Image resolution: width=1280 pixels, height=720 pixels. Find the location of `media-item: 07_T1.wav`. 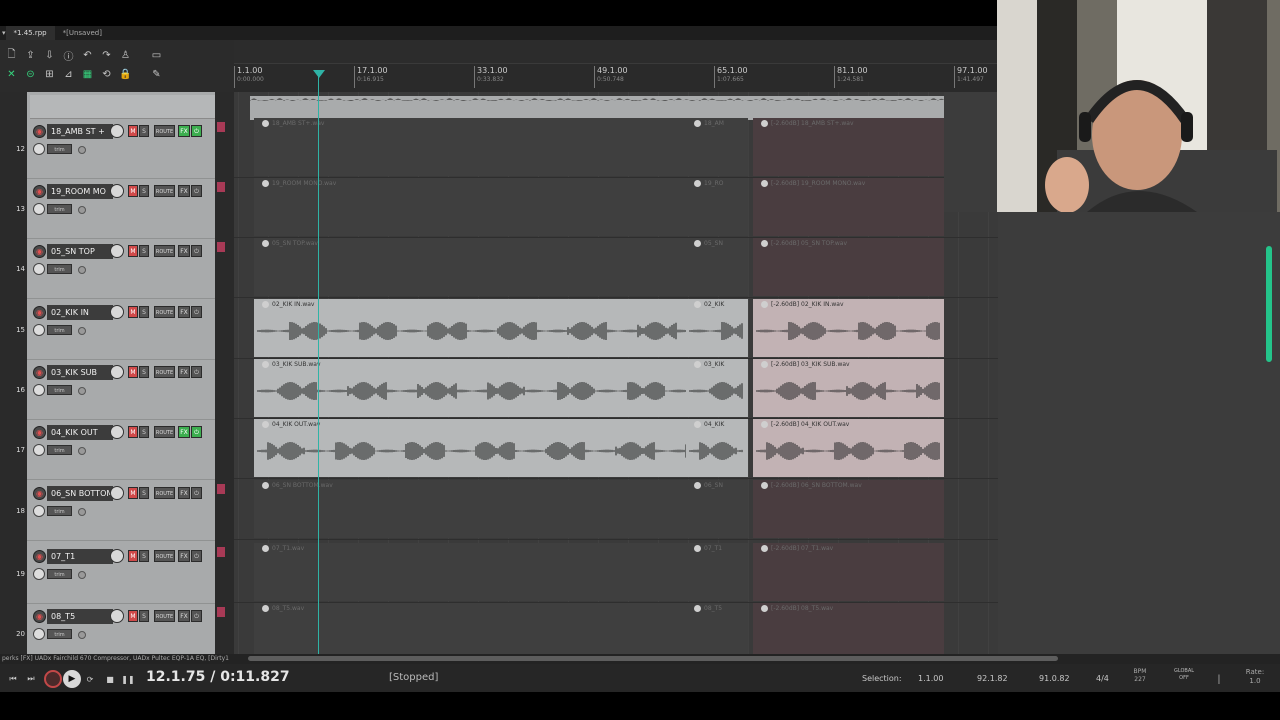

media-item: 07_T1.wav is located at coordinates (474, 572).